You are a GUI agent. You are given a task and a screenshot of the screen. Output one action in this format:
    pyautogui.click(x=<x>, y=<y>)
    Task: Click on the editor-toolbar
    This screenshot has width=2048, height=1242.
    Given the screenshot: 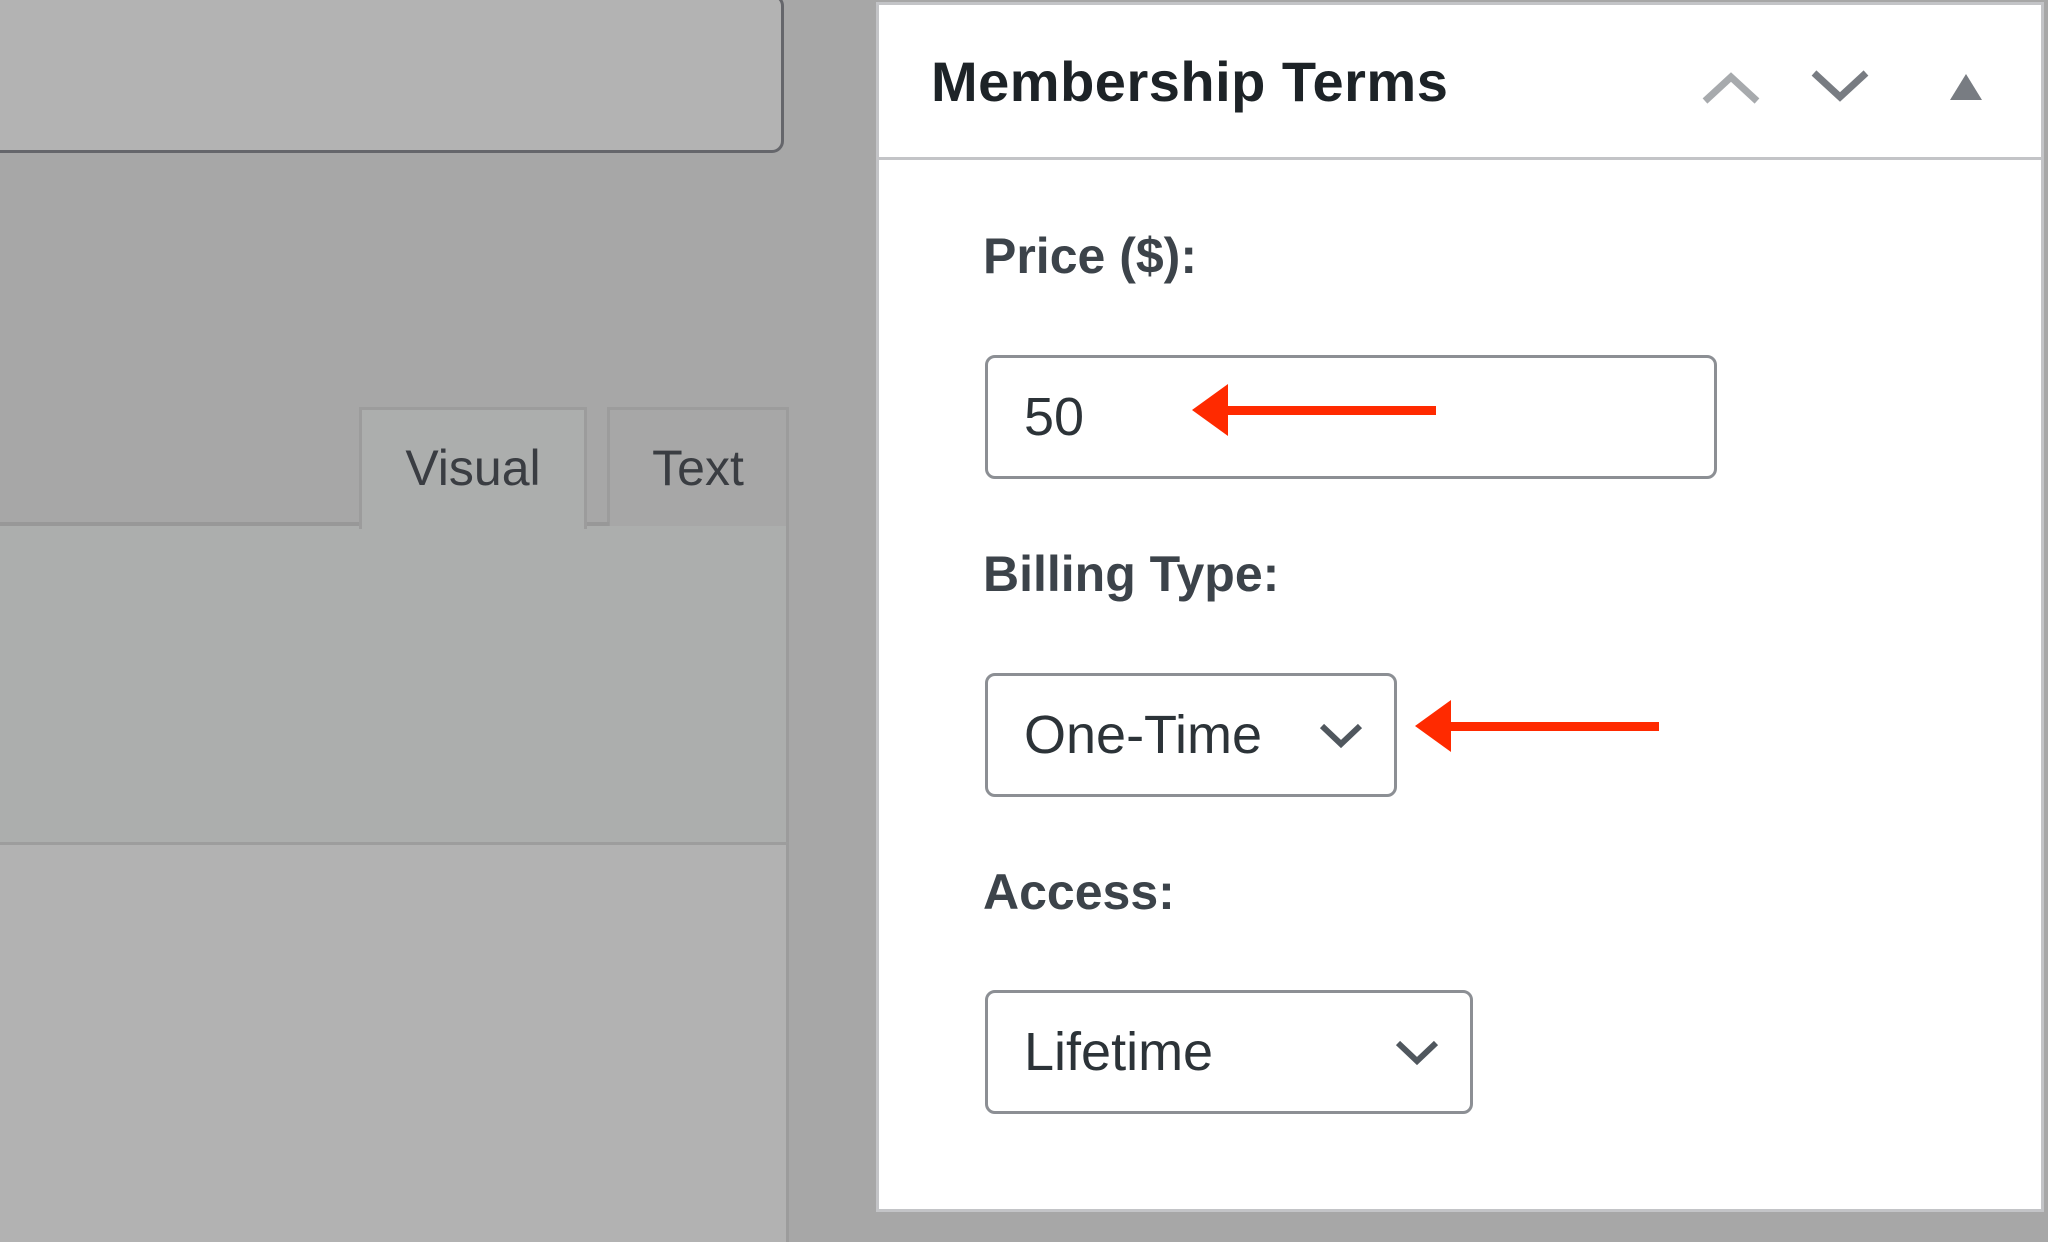 What is the action you would take?
    pyautogui.click(x=394, y=684)
    